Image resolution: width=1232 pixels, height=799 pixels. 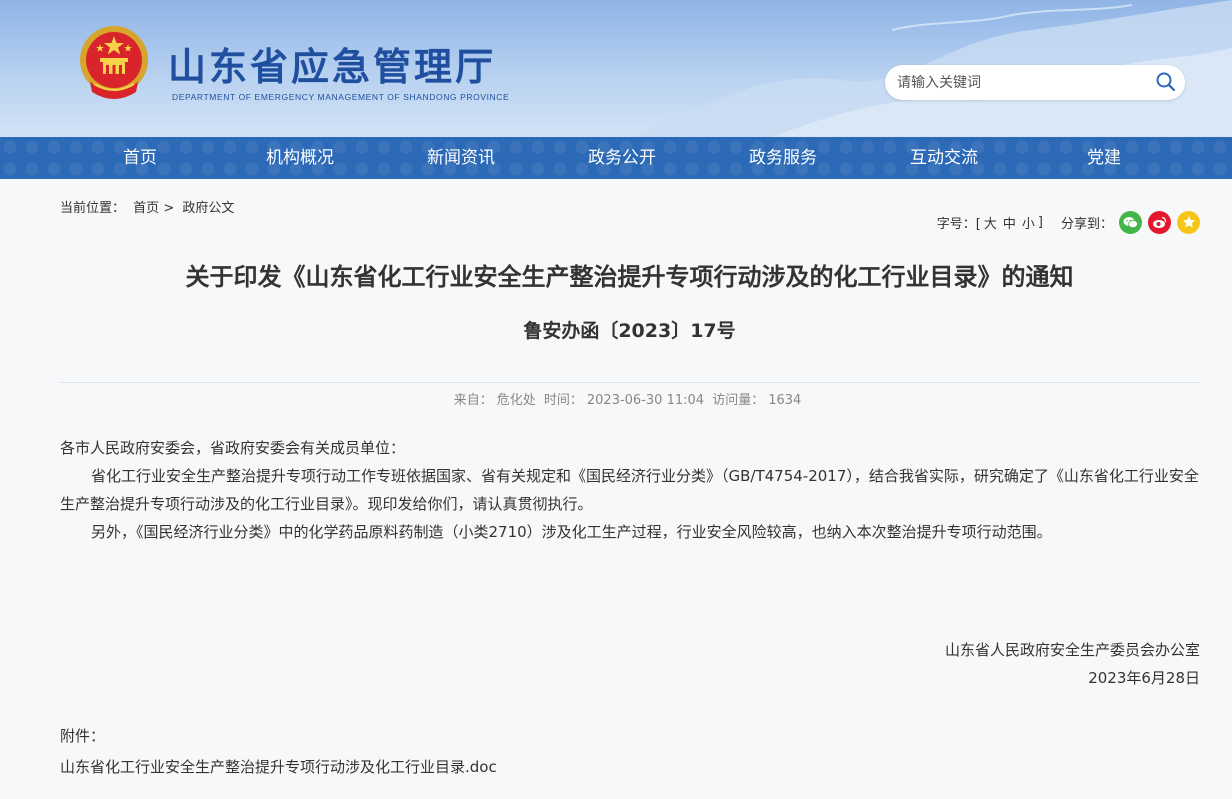 I want to click on main-nav: 首页 机构概况 新闻资讯 政务公开 政务服务 互动交流 党建, so click(x=616, y=158).